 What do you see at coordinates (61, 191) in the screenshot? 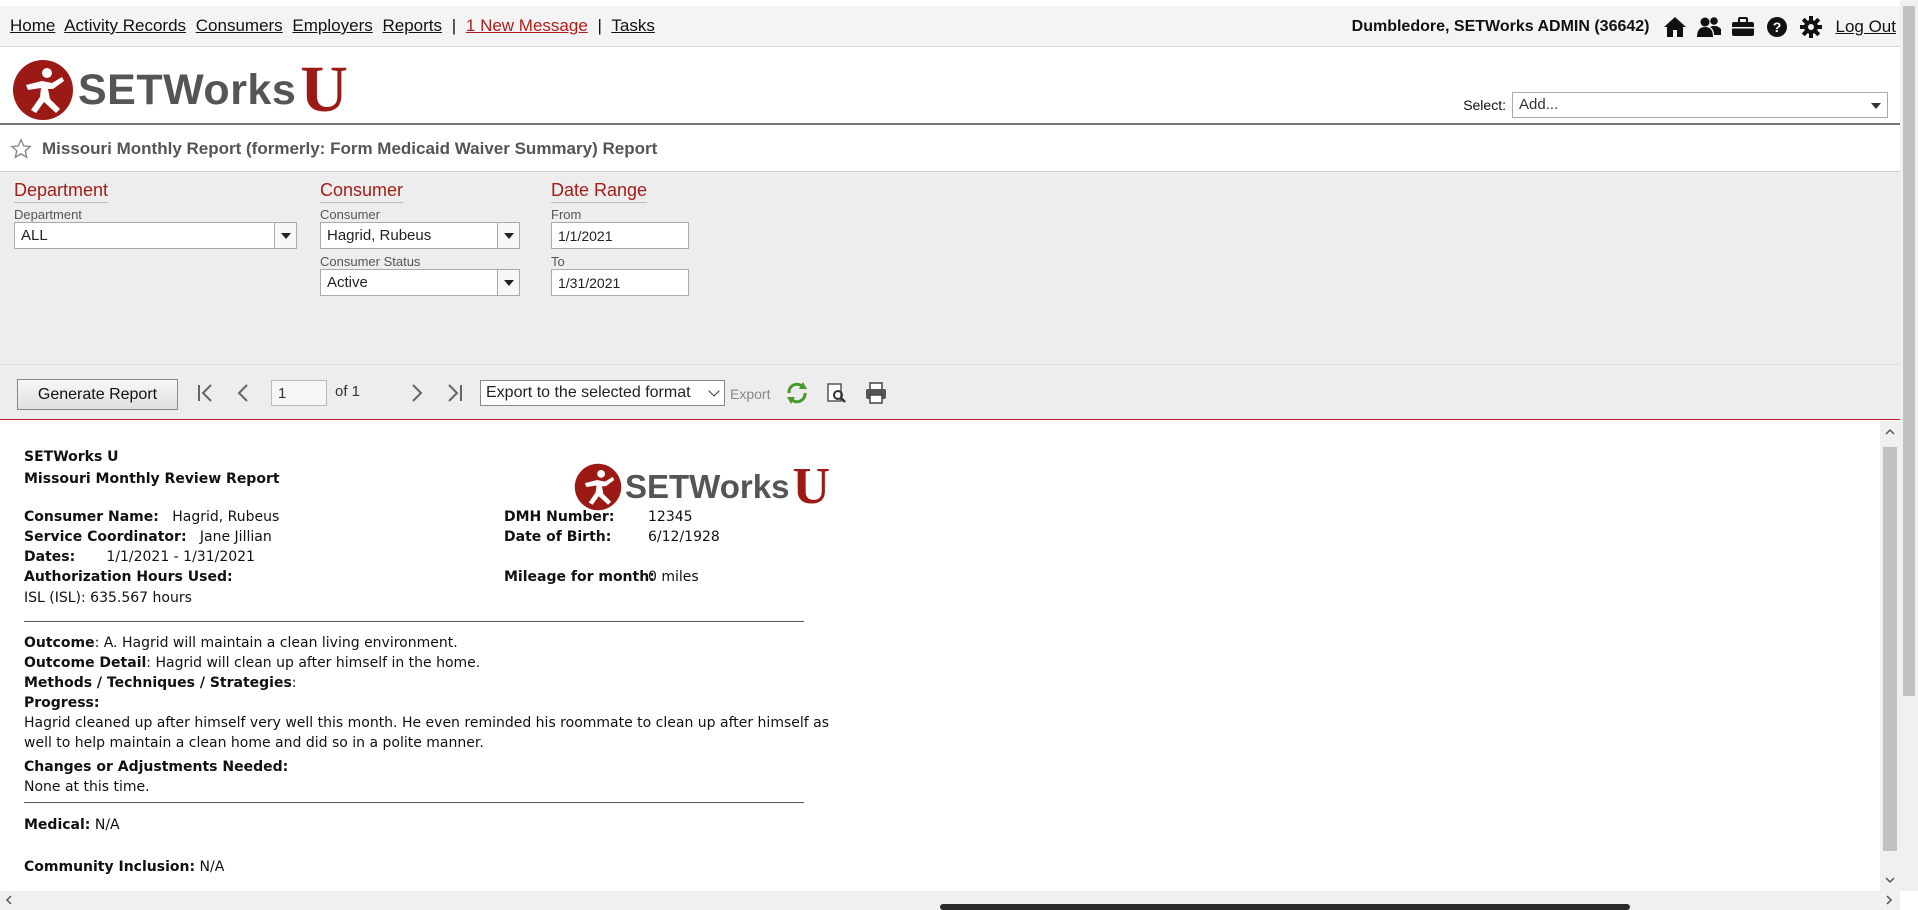
I see `department-section-title: Department` at bounding box center [61, 191].